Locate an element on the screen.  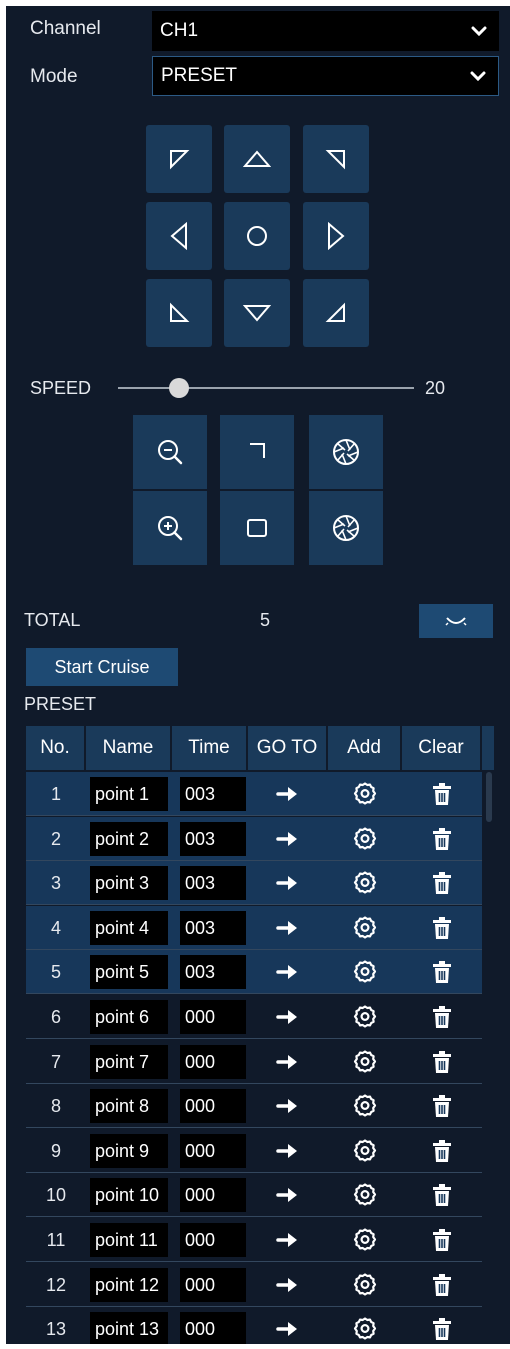
table-row: 2 point 2 003 is located at coordinates (254, 838).